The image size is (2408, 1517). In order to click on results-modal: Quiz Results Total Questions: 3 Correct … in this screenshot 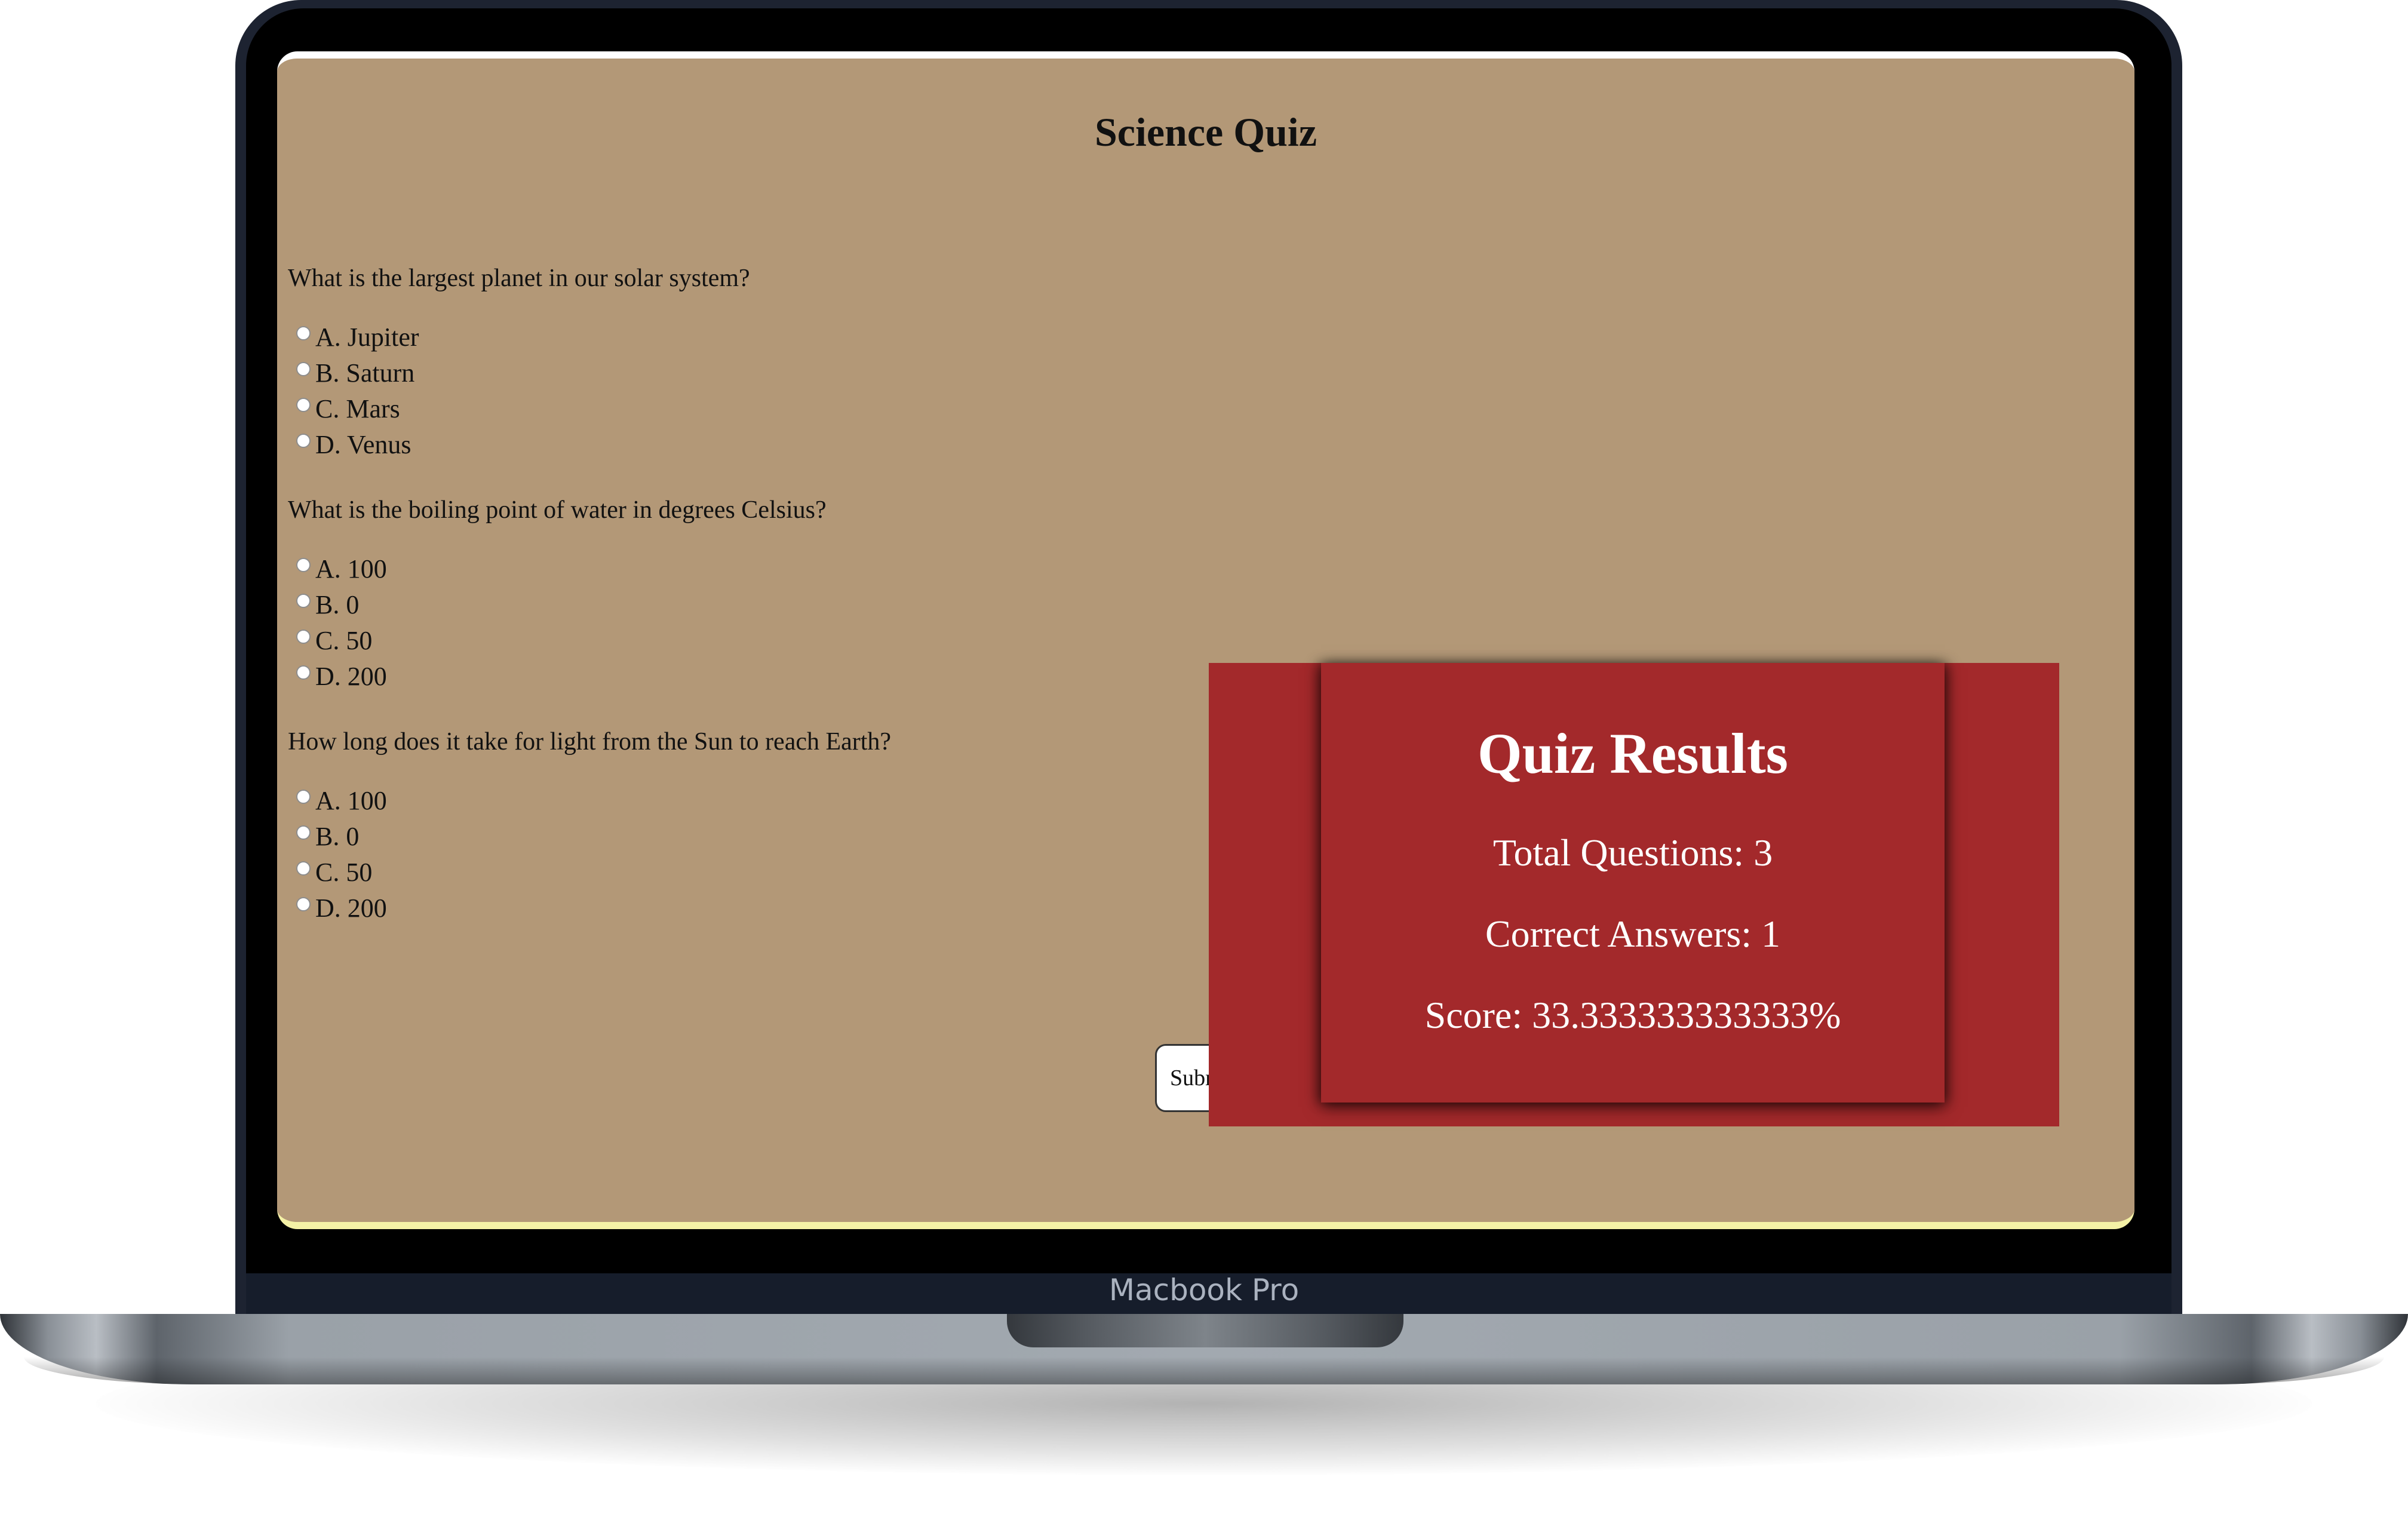, I will do `click(1634, 894)`.